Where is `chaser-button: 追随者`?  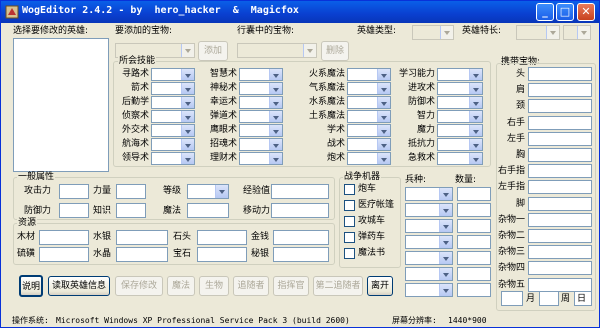
chaser-button: 追随者 is located at coordinates (251, 286).